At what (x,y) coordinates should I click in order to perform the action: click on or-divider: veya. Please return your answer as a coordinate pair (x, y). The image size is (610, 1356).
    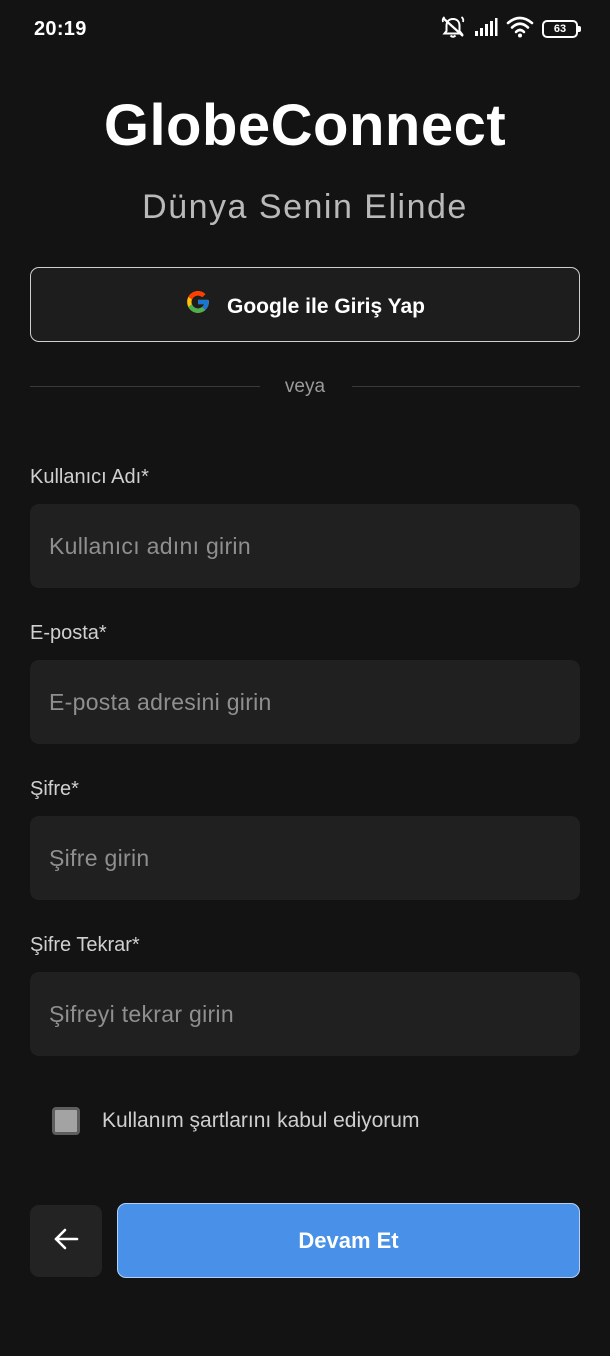
    Looking at the image, I should click on (305, 387).